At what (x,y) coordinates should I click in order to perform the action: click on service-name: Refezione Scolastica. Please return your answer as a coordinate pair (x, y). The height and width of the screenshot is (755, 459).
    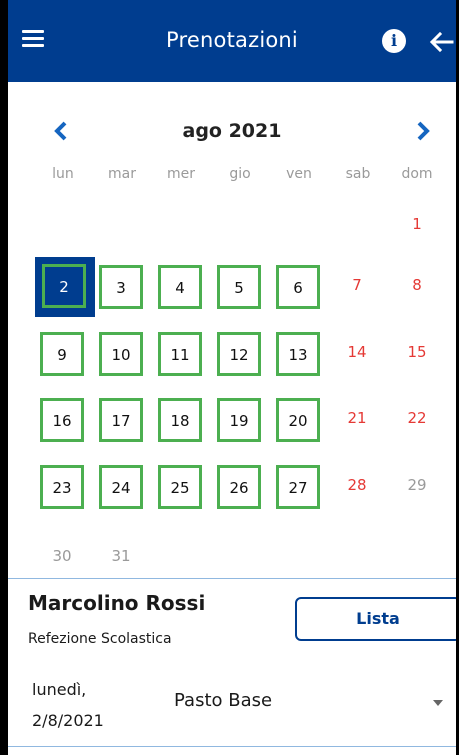
    Looking at the image, I should click on (100, 639).